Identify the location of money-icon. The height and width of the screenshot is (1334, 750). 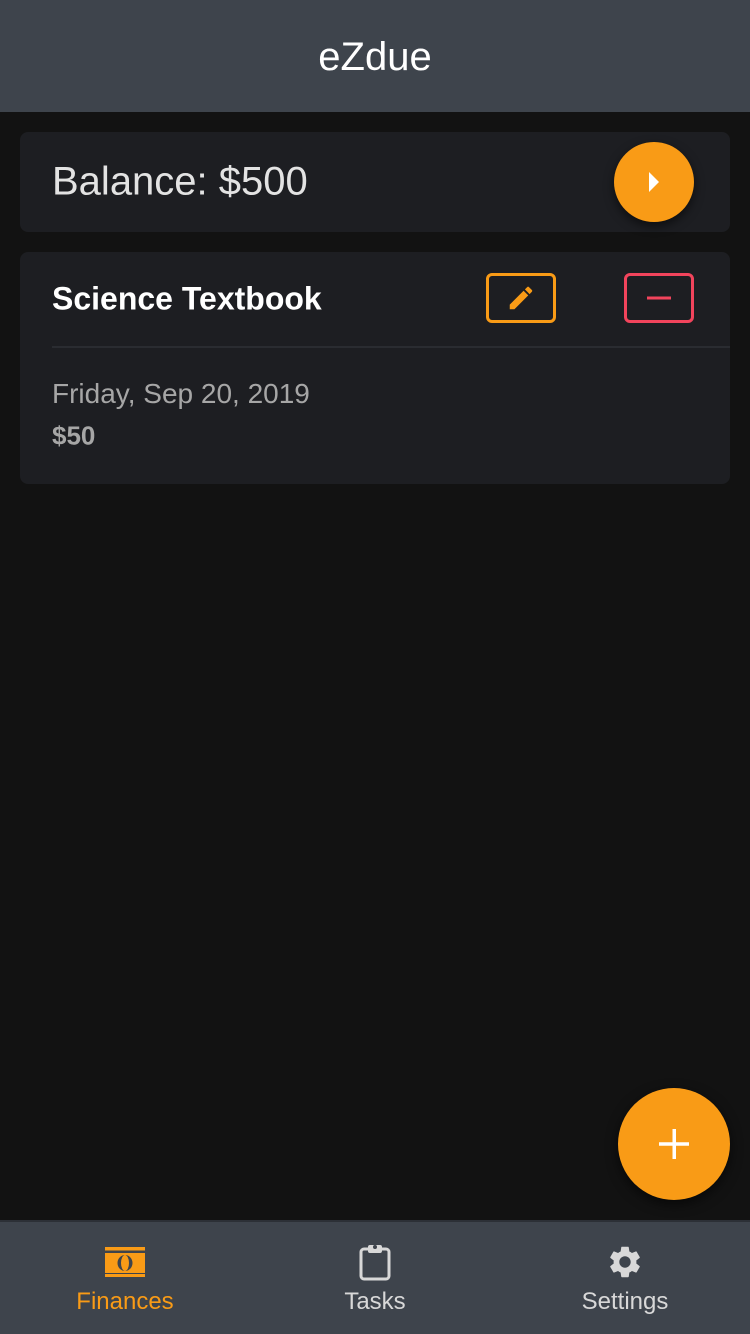
(125, 1262).